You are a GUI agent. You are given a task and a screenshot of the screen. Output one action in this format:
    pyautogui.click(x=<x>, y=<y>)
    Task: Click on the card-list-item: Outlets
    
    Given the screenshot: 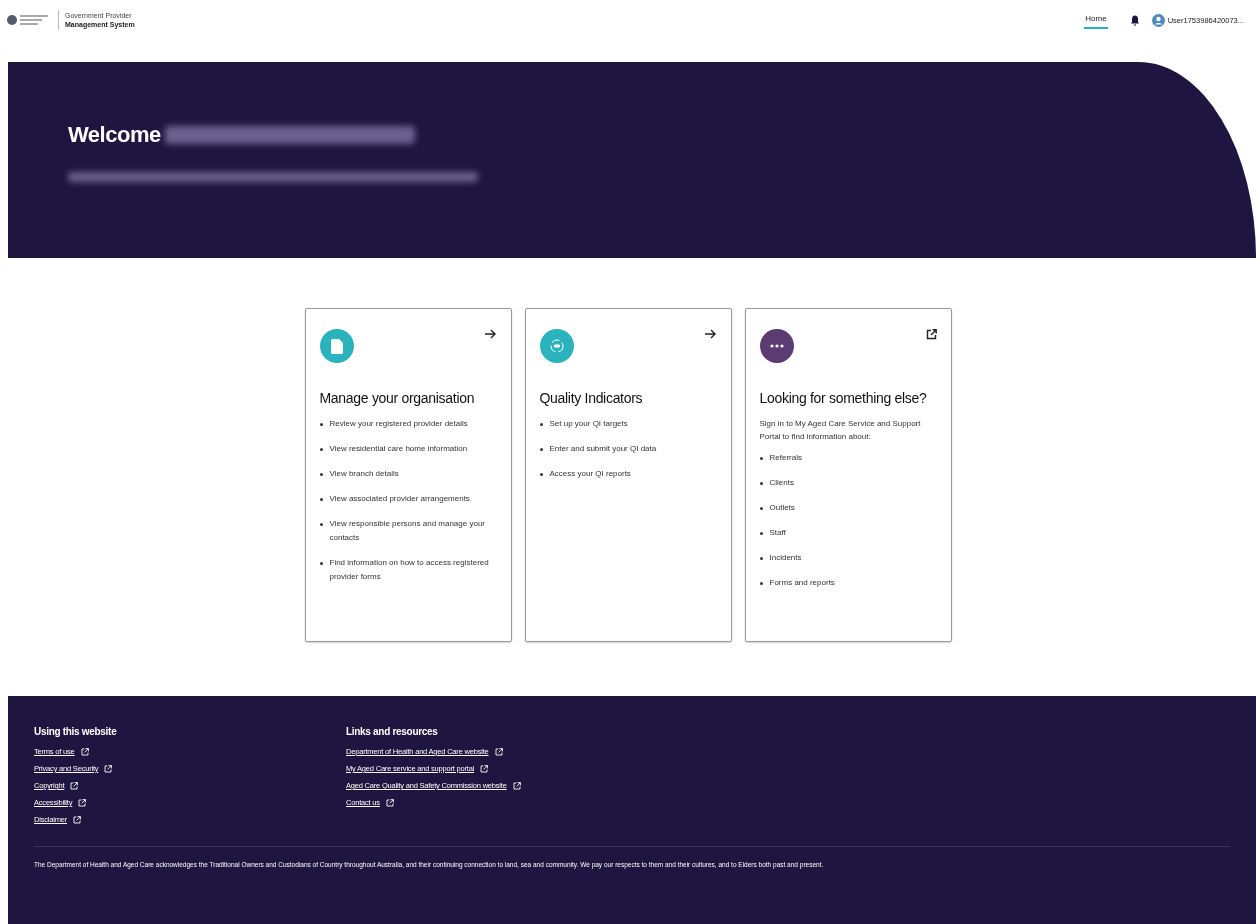 What is the action you would take?
    pyautogui.click(x=782, y=508)
    